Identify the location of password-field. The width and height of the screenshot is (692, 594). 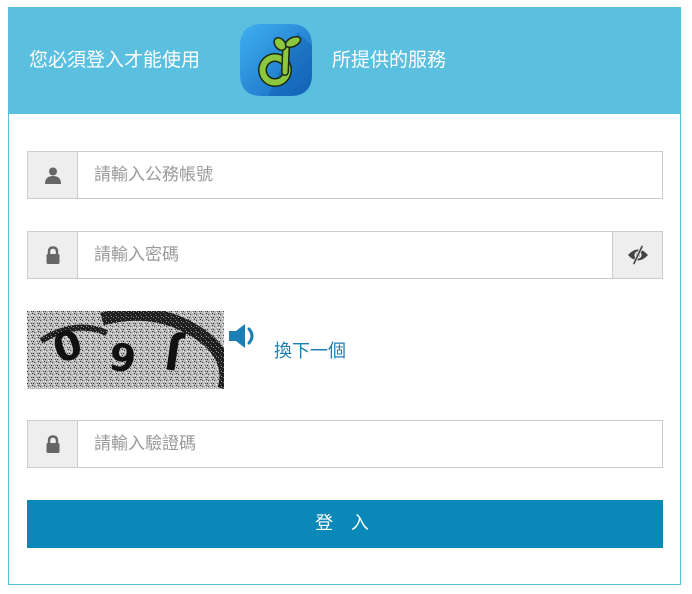
(345, 255).